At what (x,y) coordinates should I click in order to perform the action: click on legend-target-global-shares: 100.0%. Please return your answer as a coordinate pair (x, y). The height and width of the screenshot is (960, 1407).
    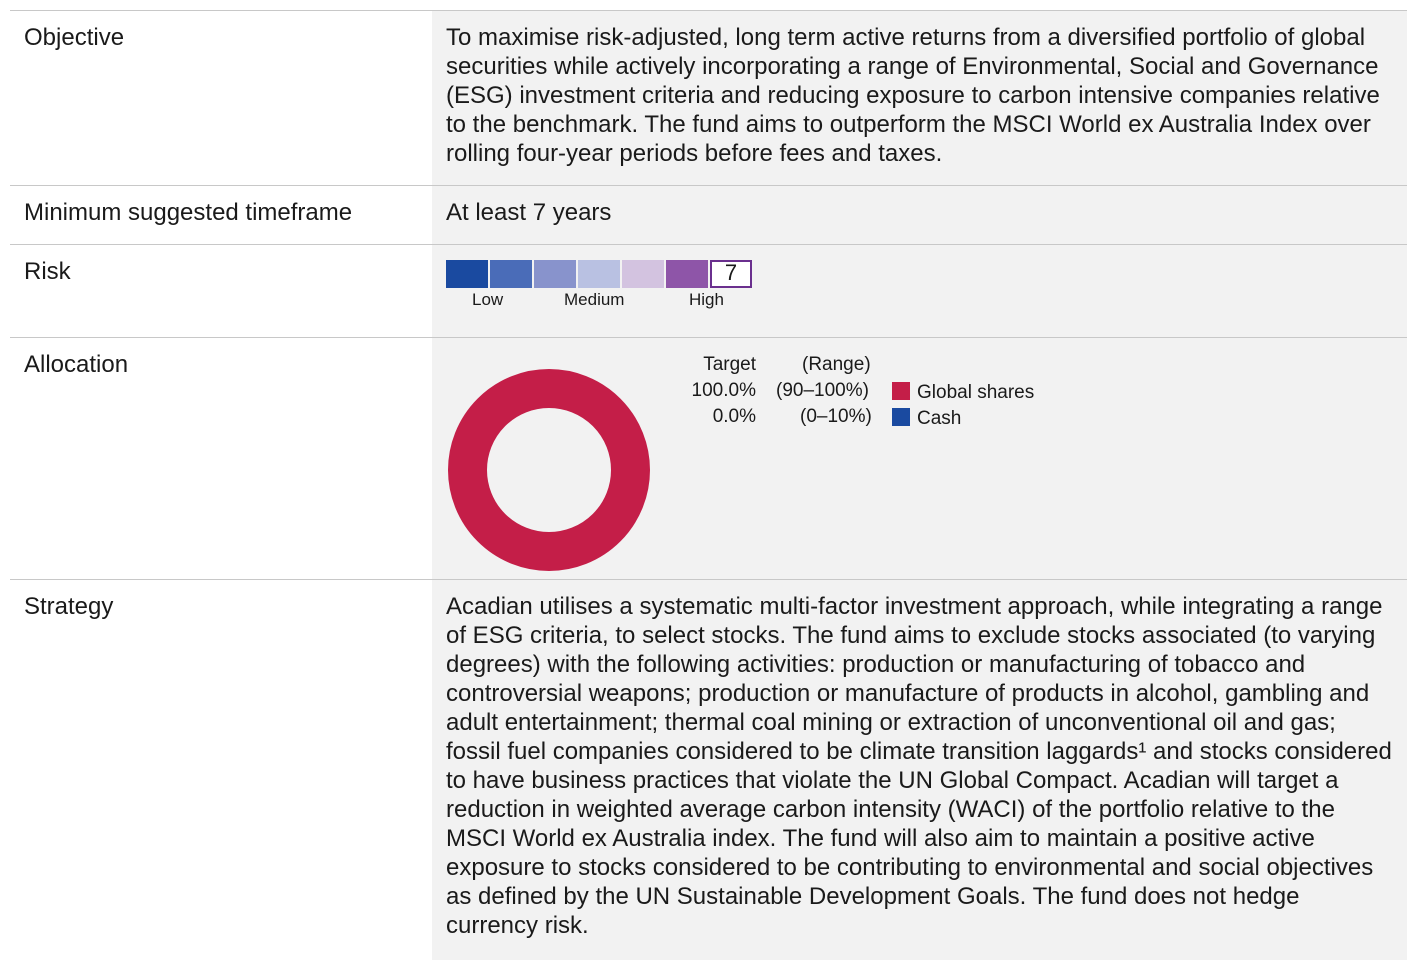
    Looking at the image, I should click on (723, 390).